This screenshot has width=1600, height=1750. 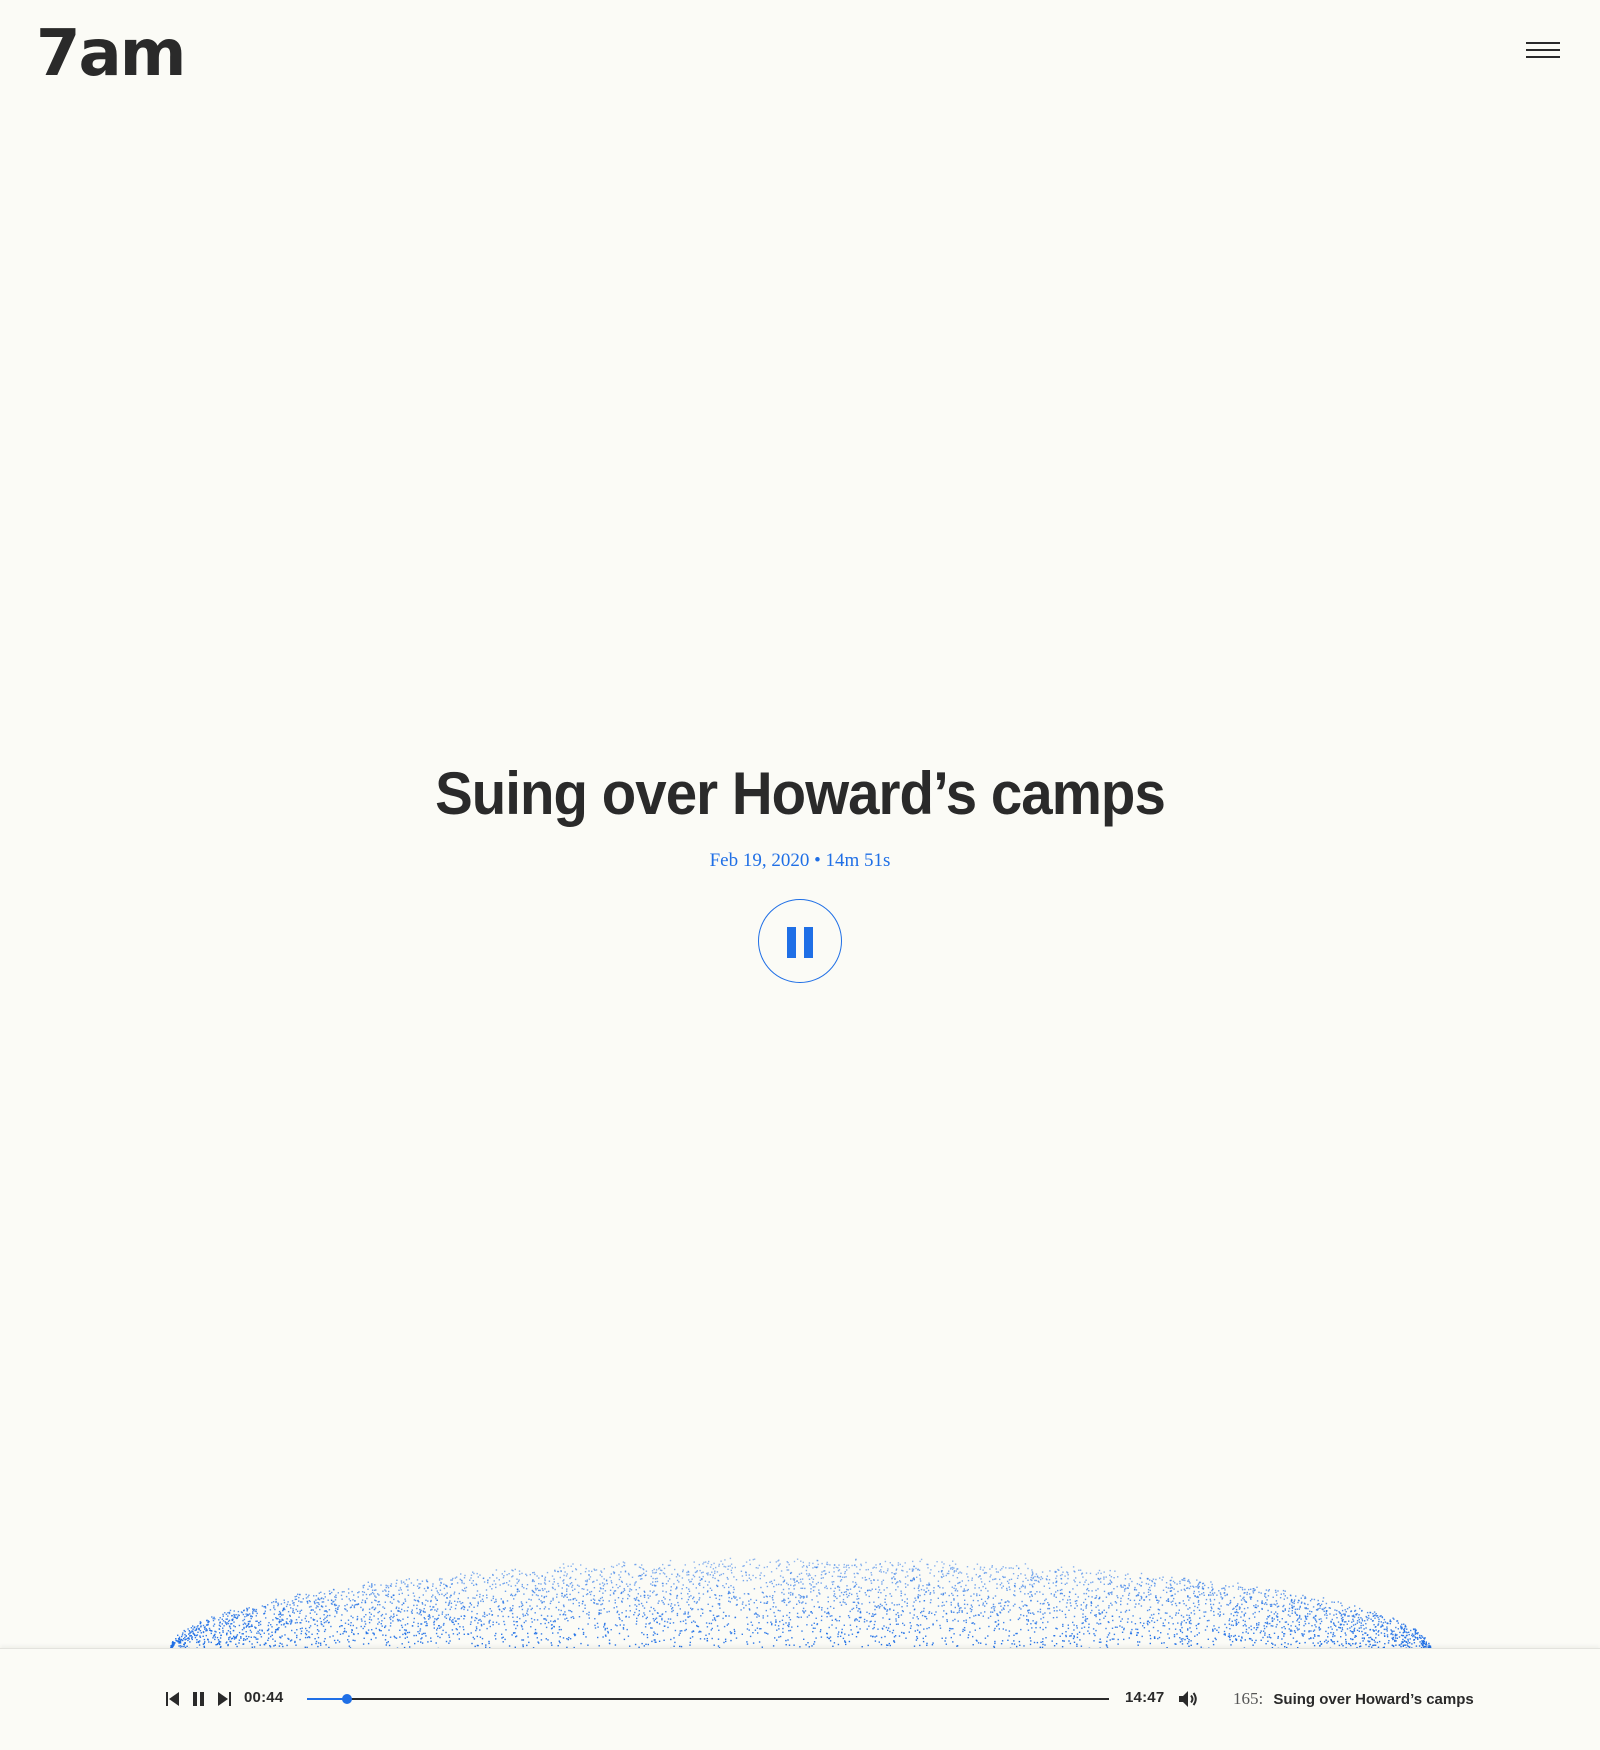 What do you see at coordinates (111, 54) in the screenshot?
I see `brand-logo: 7am` at bounding box center [111, 54].